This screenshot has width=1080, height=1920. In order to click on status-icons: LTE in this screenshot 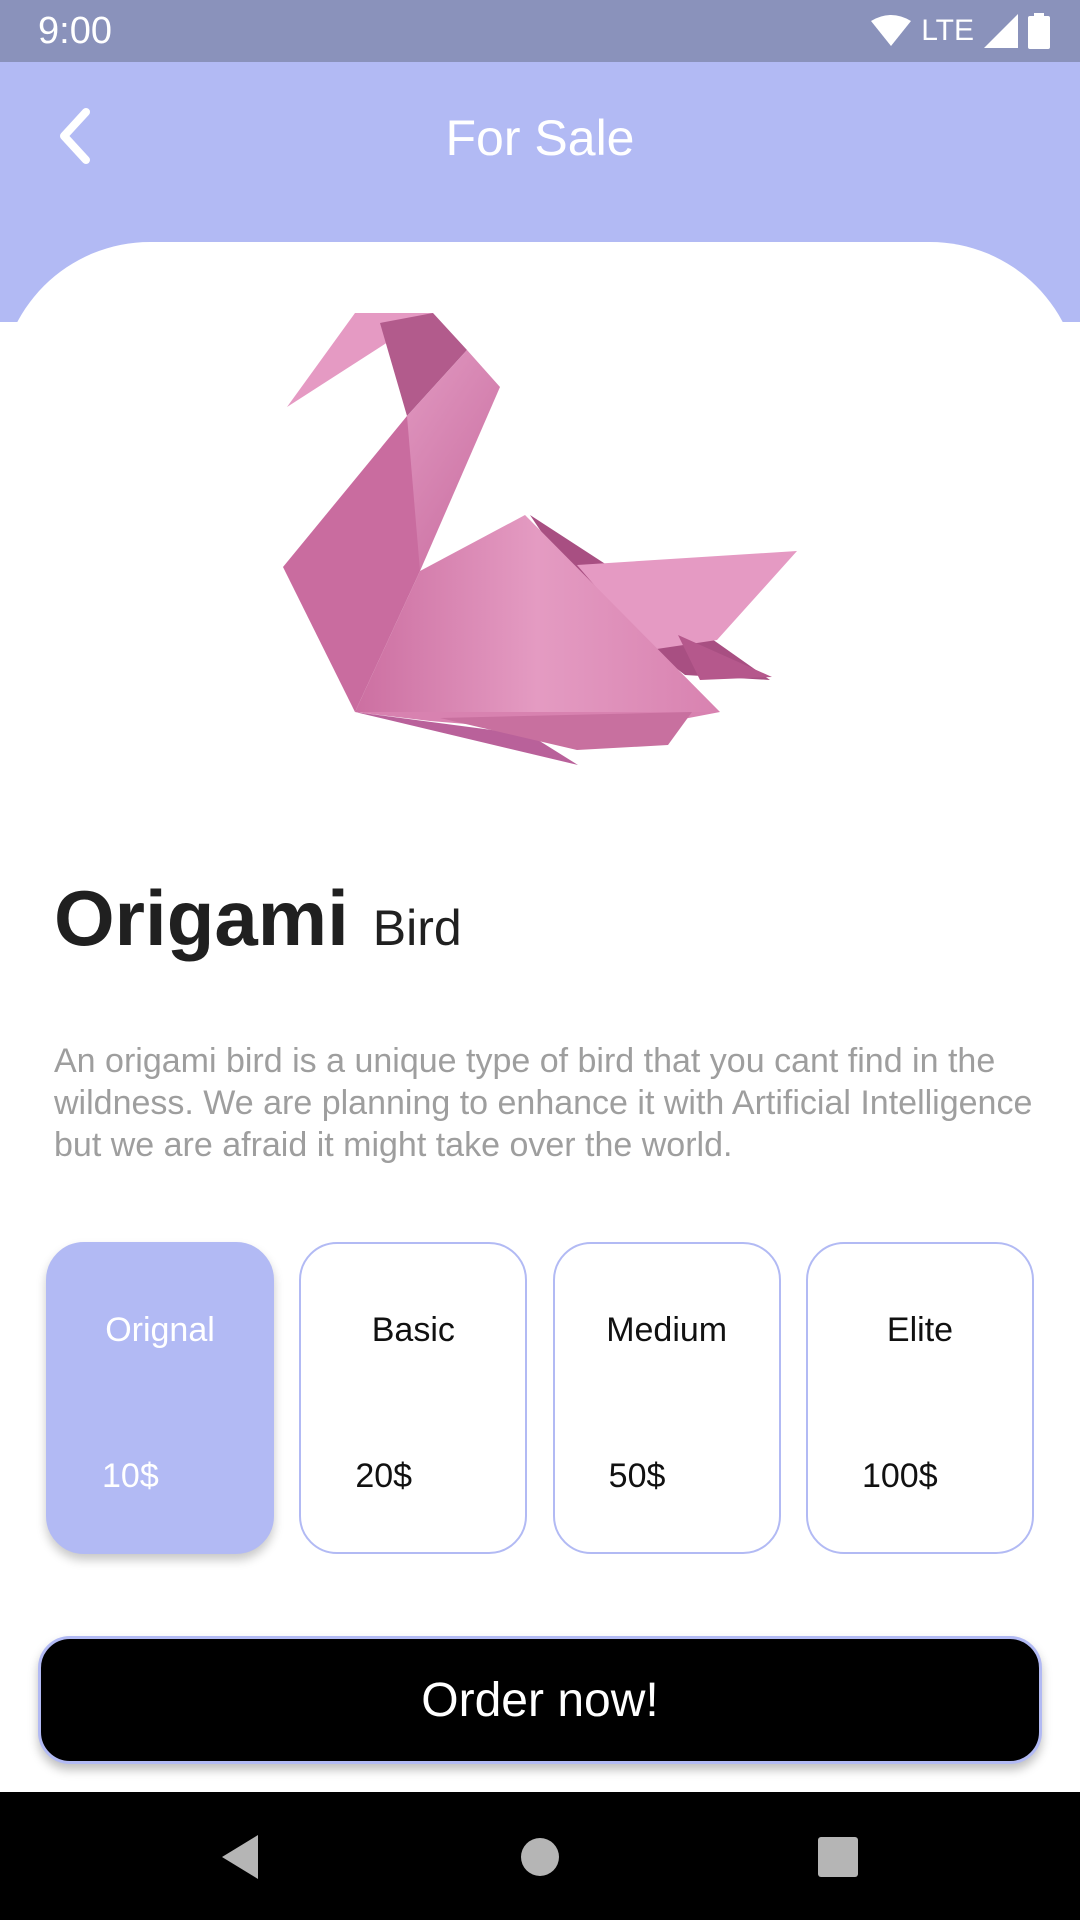, I will do `click(960, 31)`.